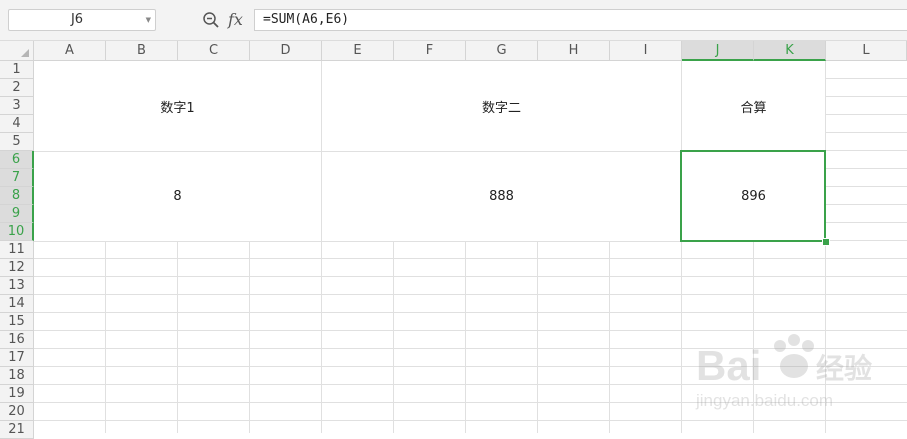  What do you see at coordinates (286, 51) in the screenshot?
I see `column-header-d: D` at bounding box center [286, 51].